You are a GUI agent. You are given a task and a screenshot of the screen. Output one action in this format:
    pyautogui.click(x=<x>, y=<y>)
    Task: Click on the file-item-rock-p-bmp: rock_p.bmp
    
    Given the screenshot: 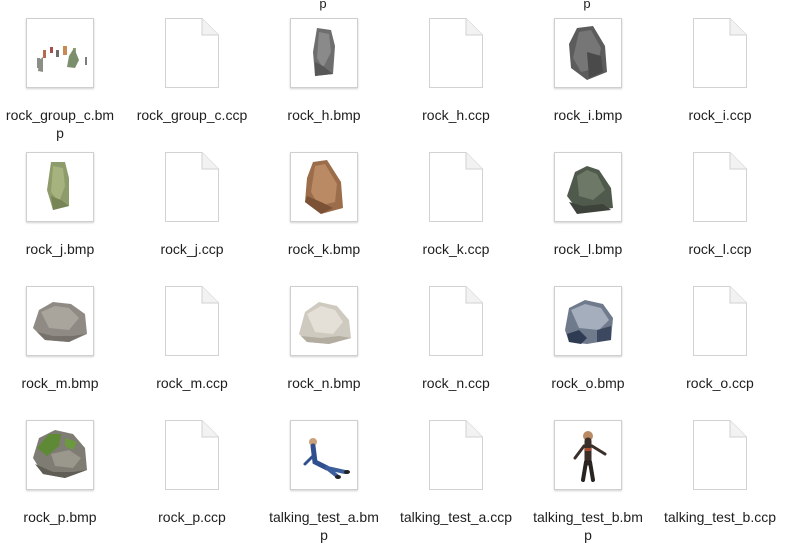 What is the action you would take?
    pyautogui.click(x=63, y=472)
    